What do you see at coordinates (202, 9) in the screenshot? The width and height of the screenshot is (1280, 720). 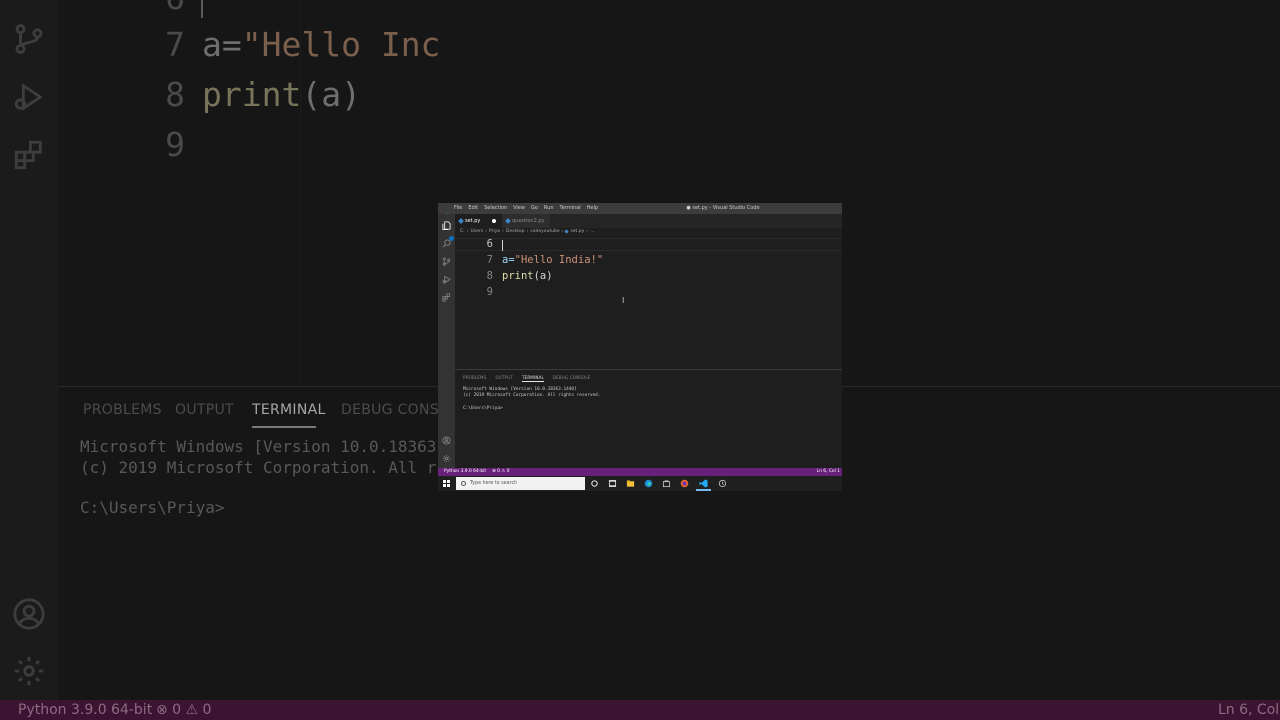 I see `background-caret` at bounding box center [202, 9].